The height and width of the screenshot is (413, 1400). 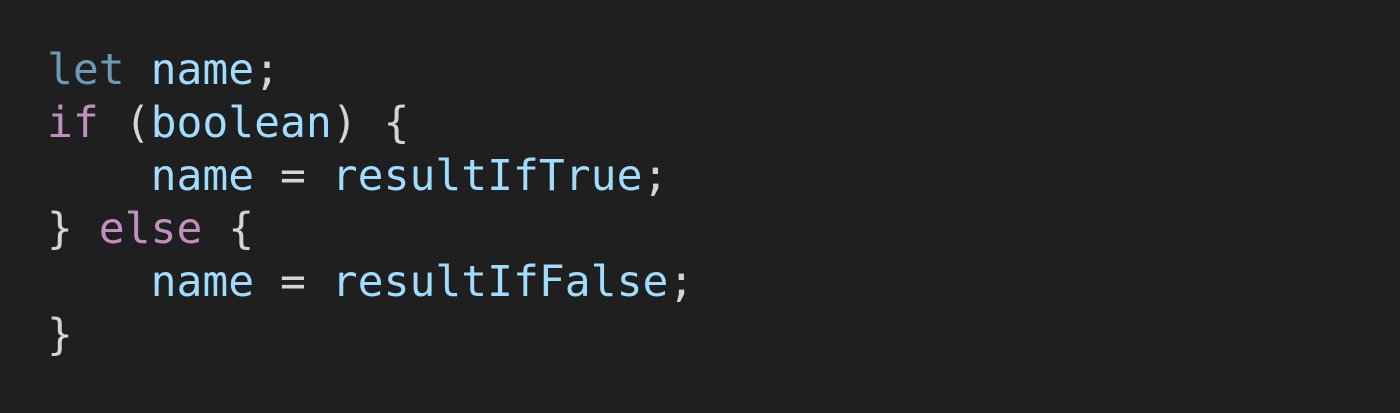 I want to click on code-line-1: let name;, so click(x=723, y=70).